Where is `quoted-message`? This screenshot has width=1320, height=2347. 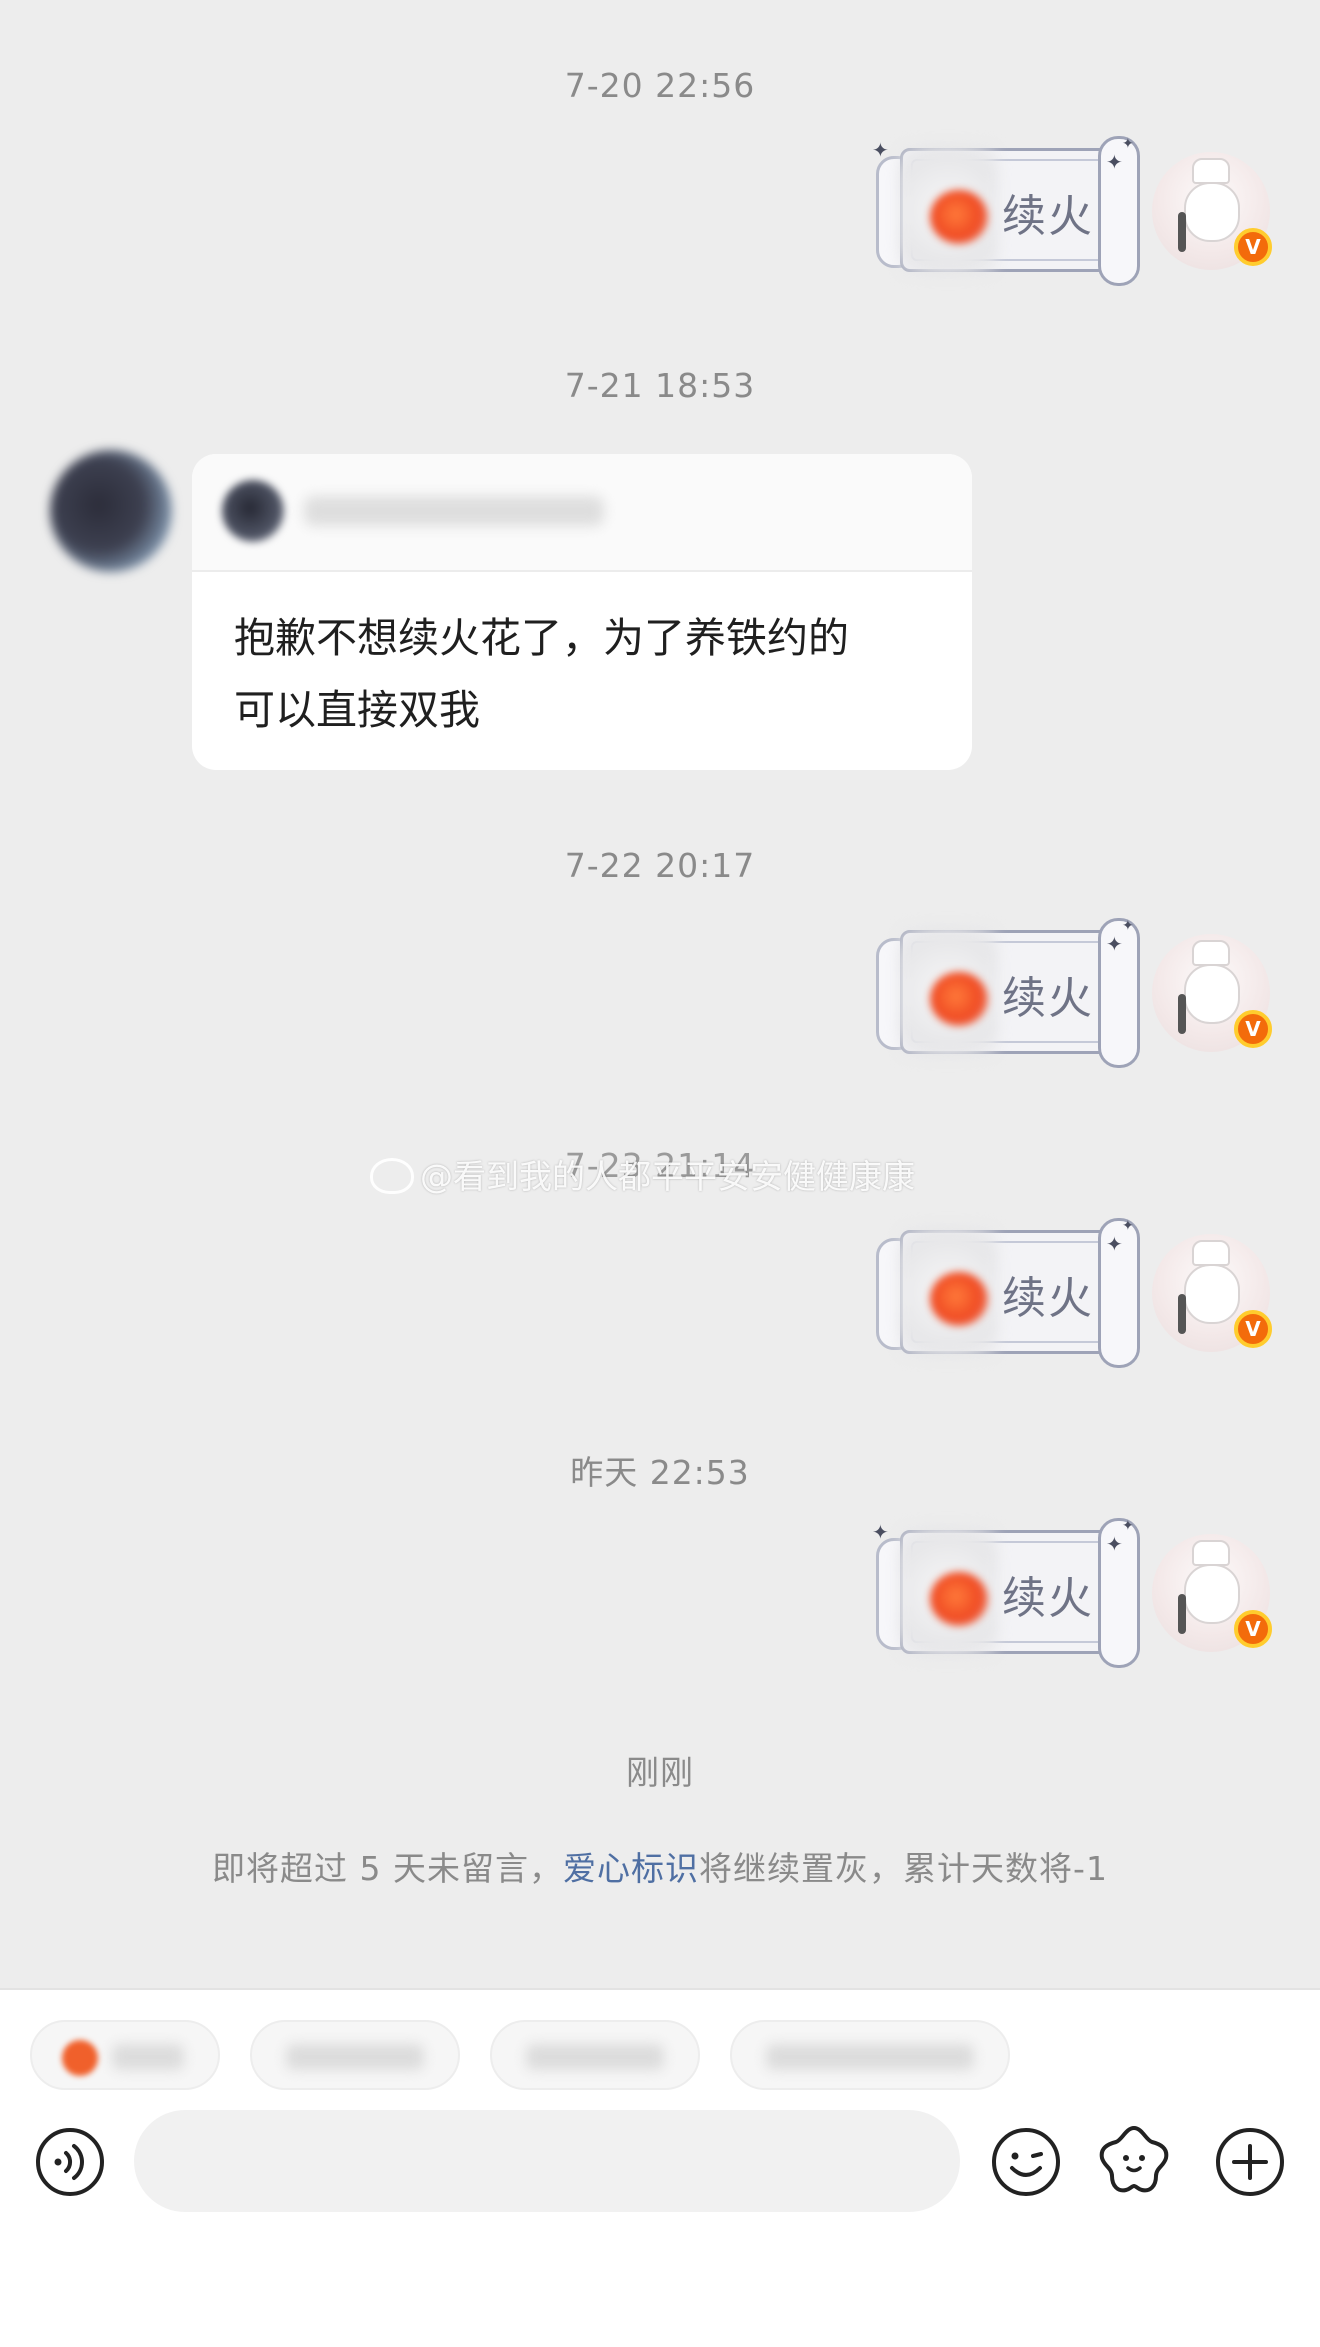
quoted-message is located at coordinates (582, 513).